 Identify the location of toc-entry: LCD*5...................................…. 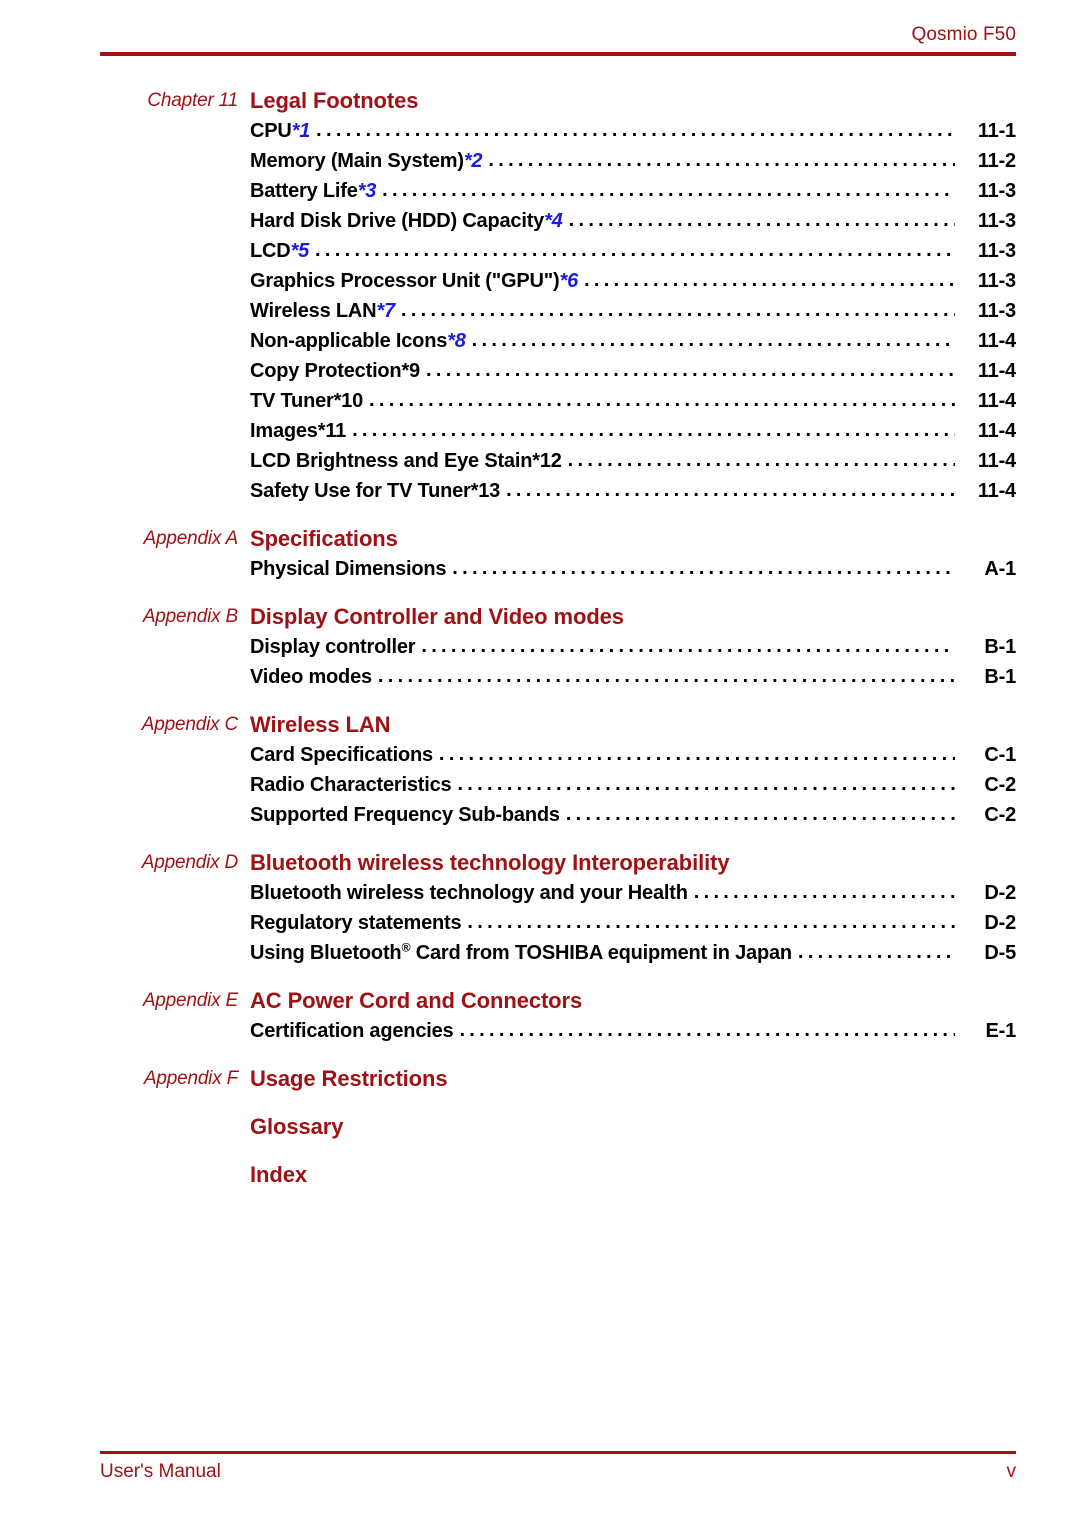
(633, 251).